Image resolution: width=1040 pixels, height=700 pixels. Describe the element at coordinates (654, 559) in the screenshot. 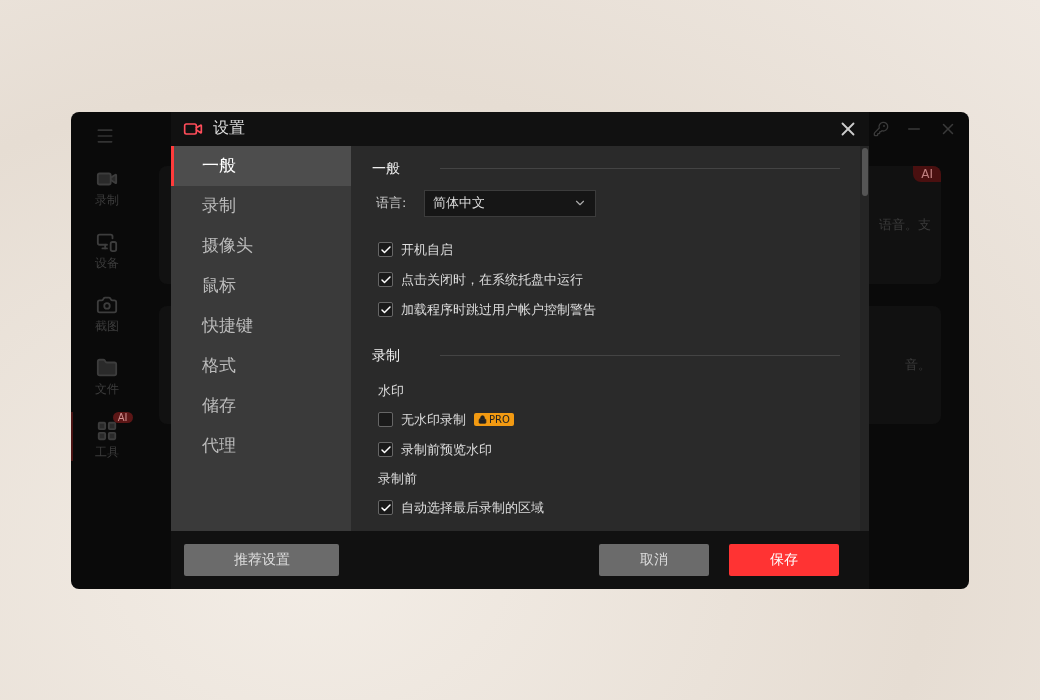

I see `cancel-button: 取消` at that location.